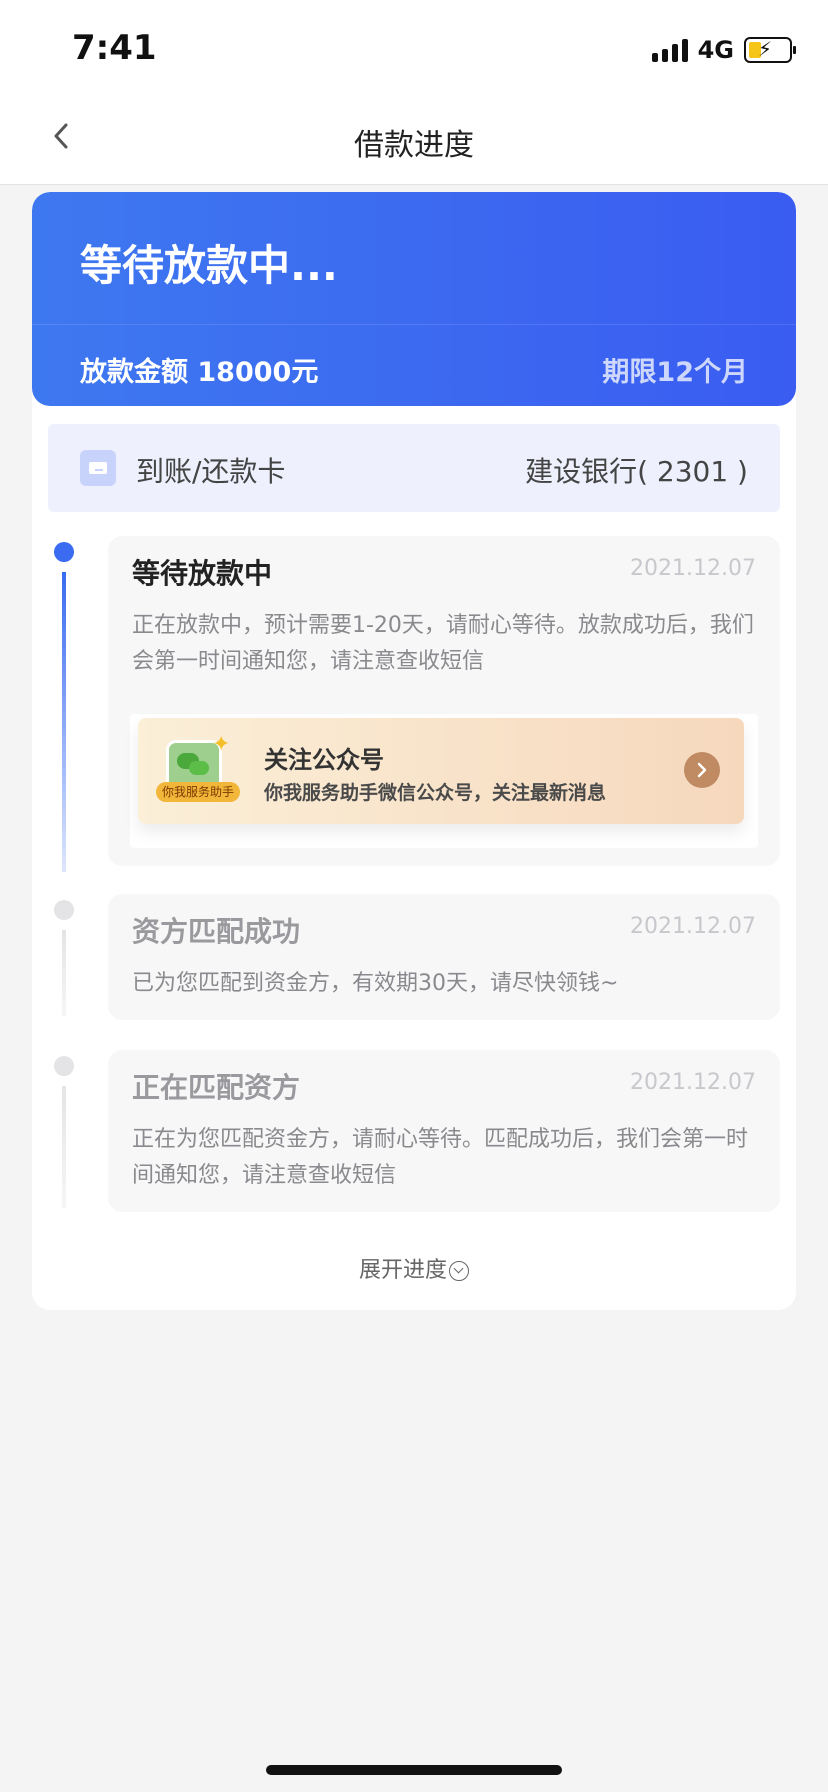 This screenshot has height=1792, width=828. I want to click on status-time: 7:41, so click(114, 48).